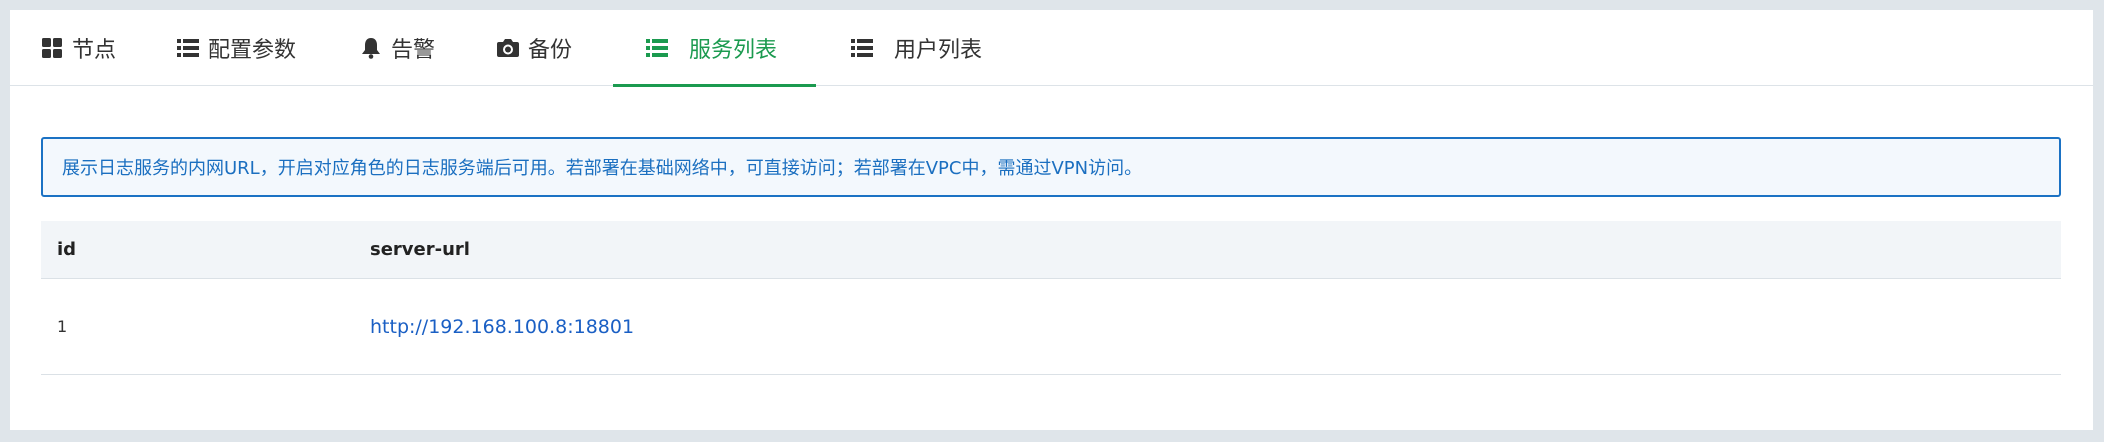 The height and width of the screenshot is (442, 2104). I want to click on tab-service-list: 服务列表, so click(715, 48).